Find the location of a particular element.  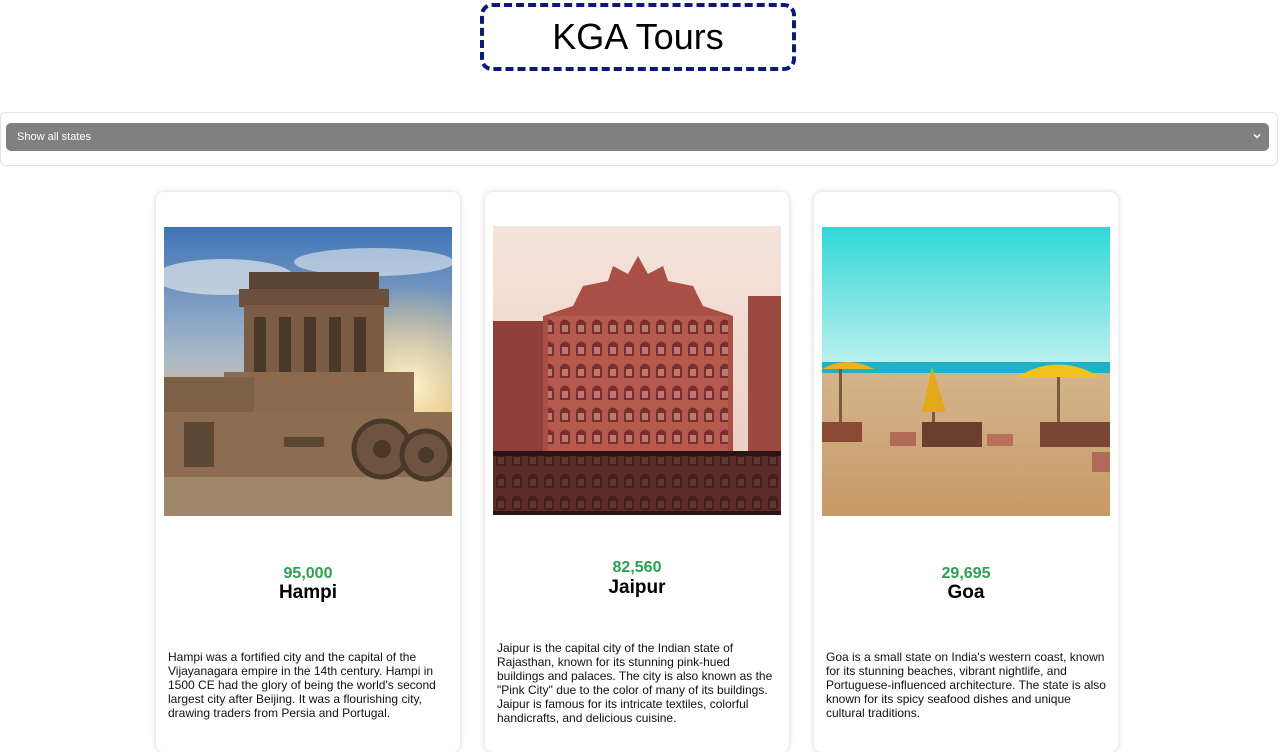

hampi-stone-chariot-image is located at coordinates (308, 371).